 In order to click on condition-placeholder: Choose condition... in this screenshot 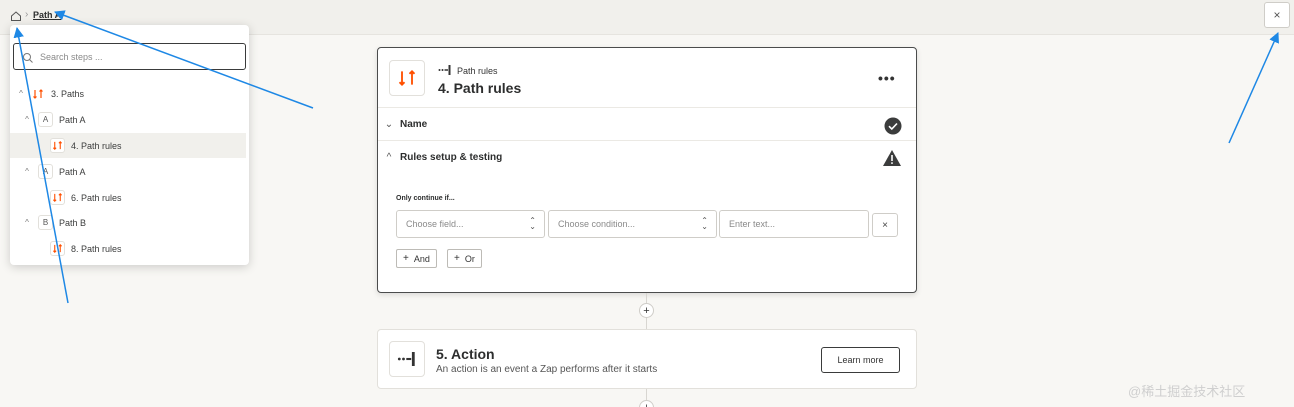, I will do `click(597, 224)`.